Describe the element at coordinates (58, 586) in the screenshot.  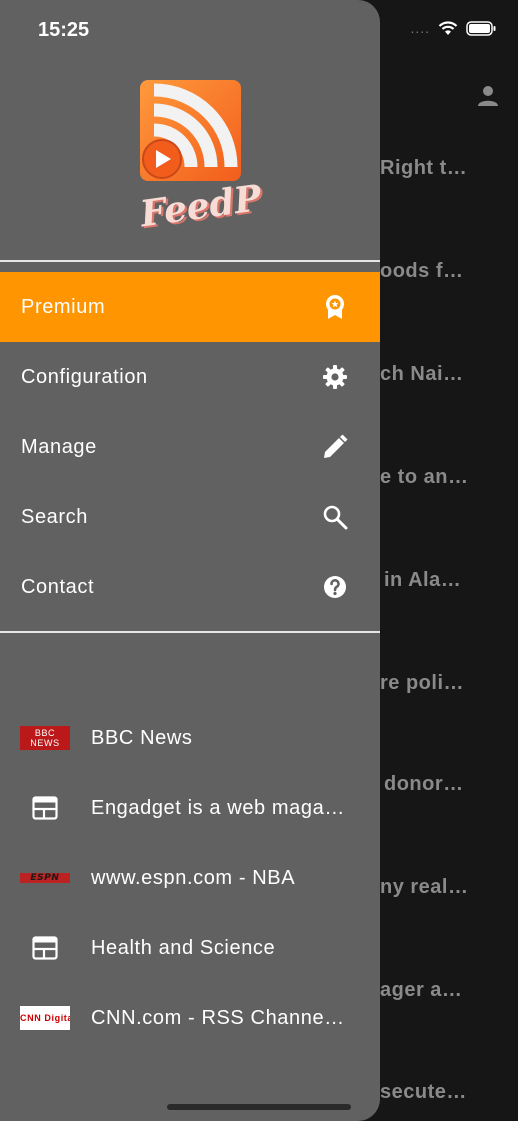
I see `menu-item-label: Contact` at that location.